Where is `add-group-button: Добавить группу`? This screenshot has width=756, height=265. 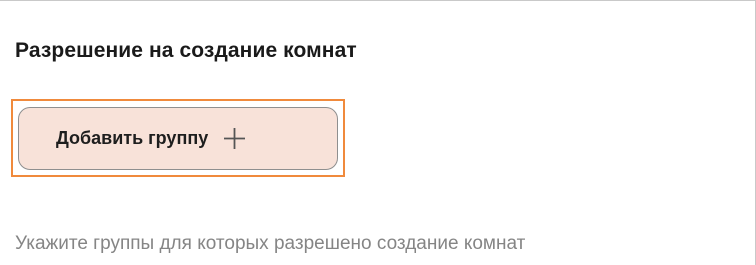 add-group-button: Добавить группу is located at coordinates (178, 138).